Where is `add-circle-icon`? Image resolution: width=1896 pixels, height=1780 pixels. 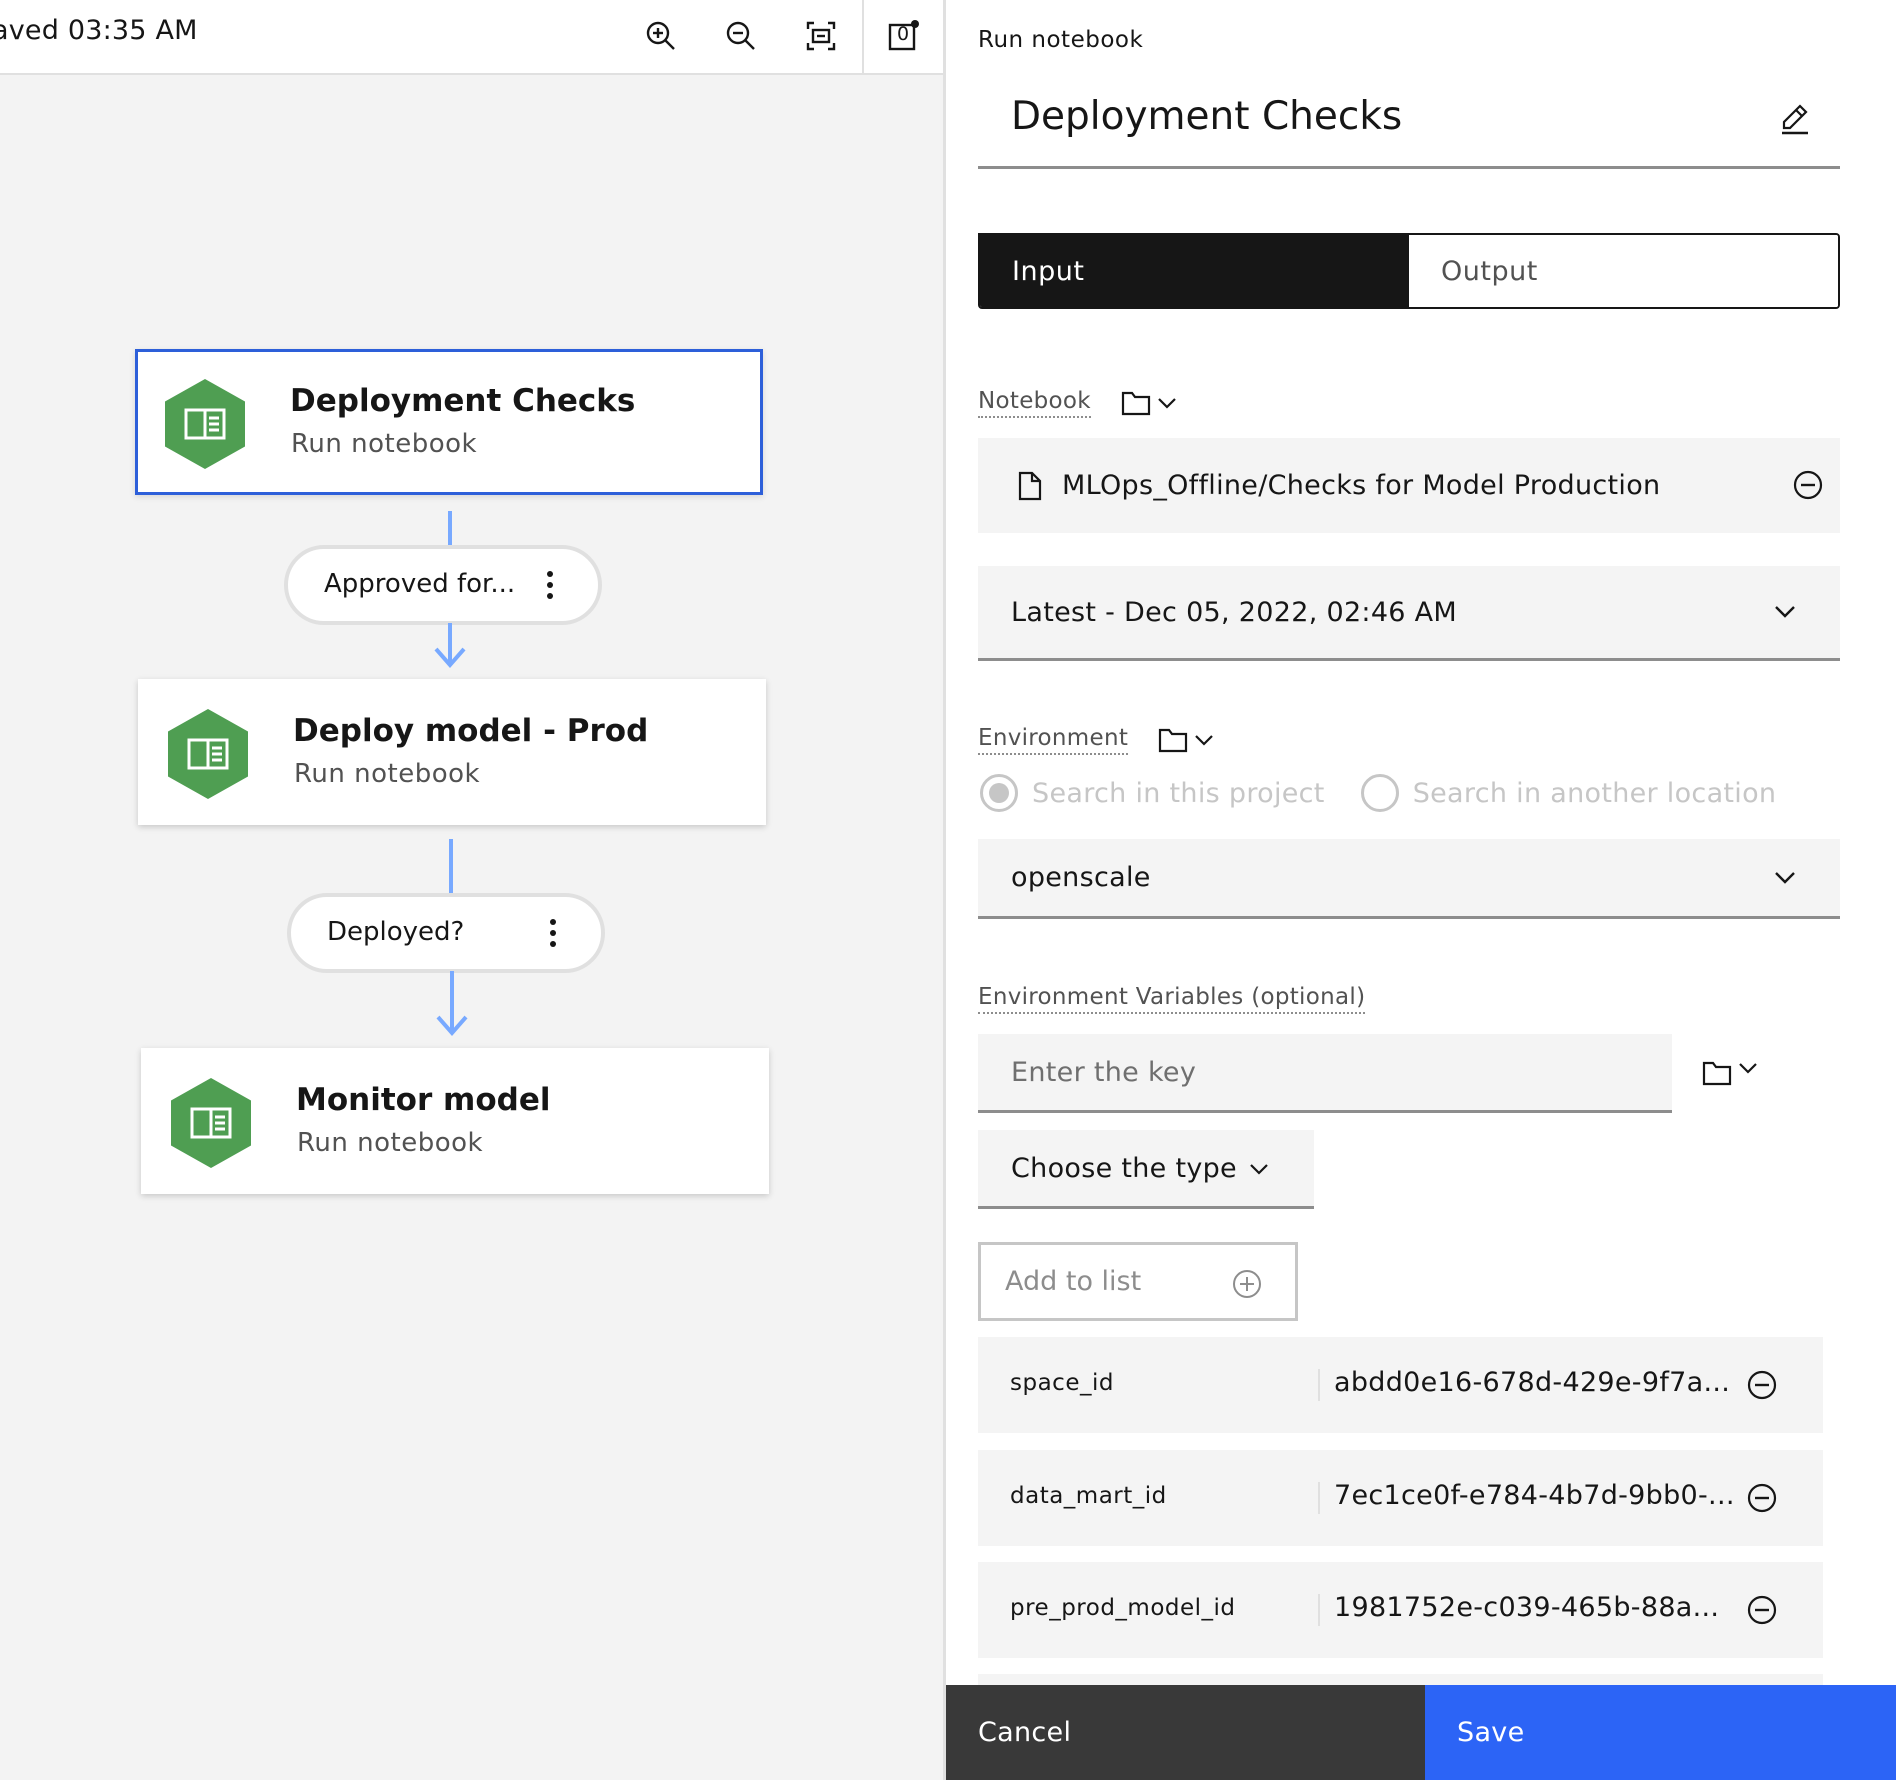
add-circle-icon is located at coordinates (1247, 1284).